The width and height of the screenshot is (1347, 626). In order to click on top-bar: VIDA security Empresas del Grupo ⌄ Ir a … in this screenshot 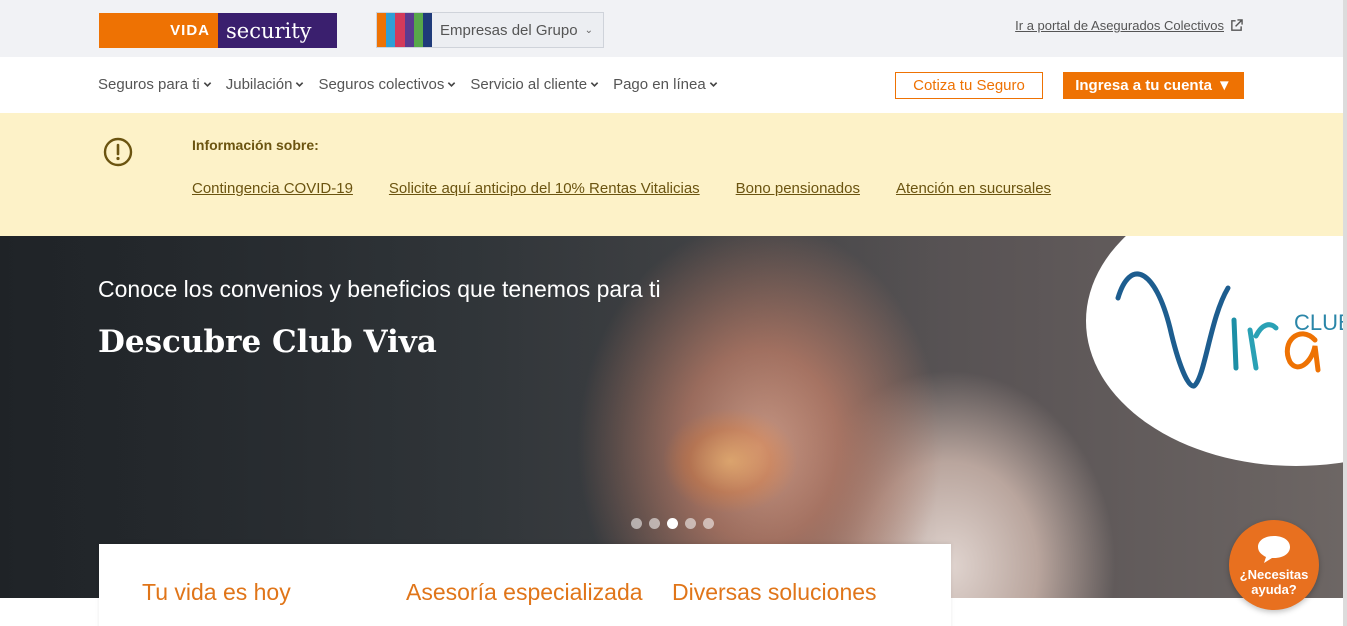, I will do `click(673, 28)`.